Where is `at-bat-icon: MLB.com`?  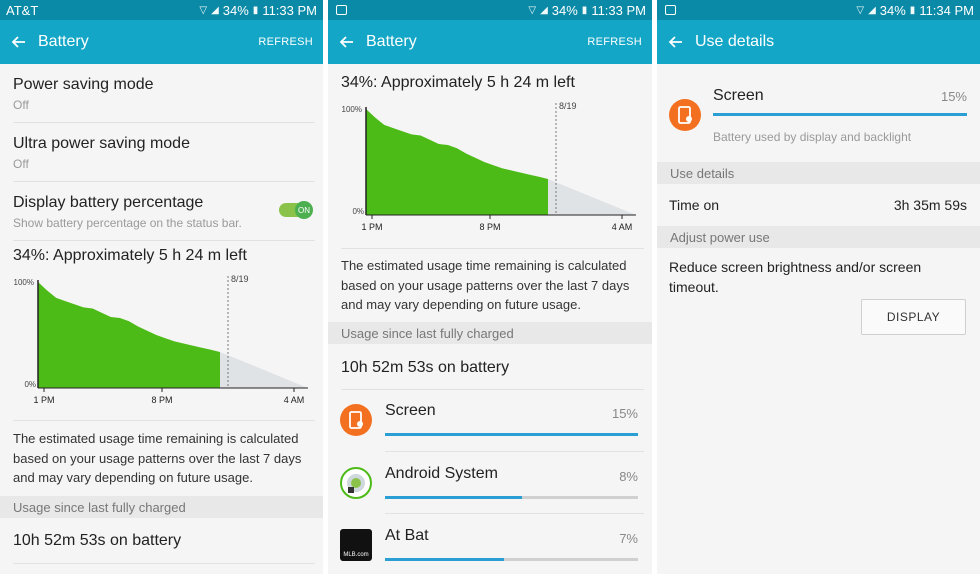
at-bat-icon: MLB.com is located at coordinates (356, 545).